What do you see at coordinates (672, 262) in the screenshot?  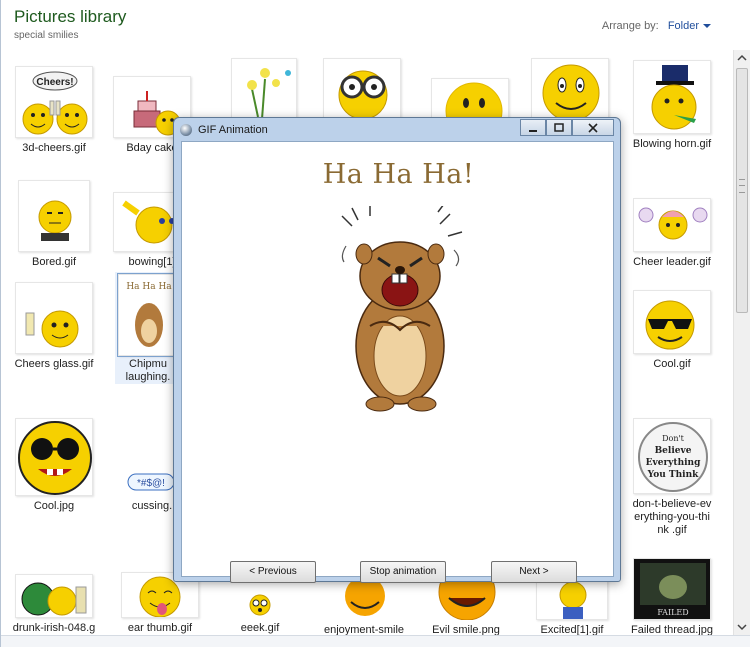 I see `file-label: Cheer leader.gif` at bounding box center [672, 262].